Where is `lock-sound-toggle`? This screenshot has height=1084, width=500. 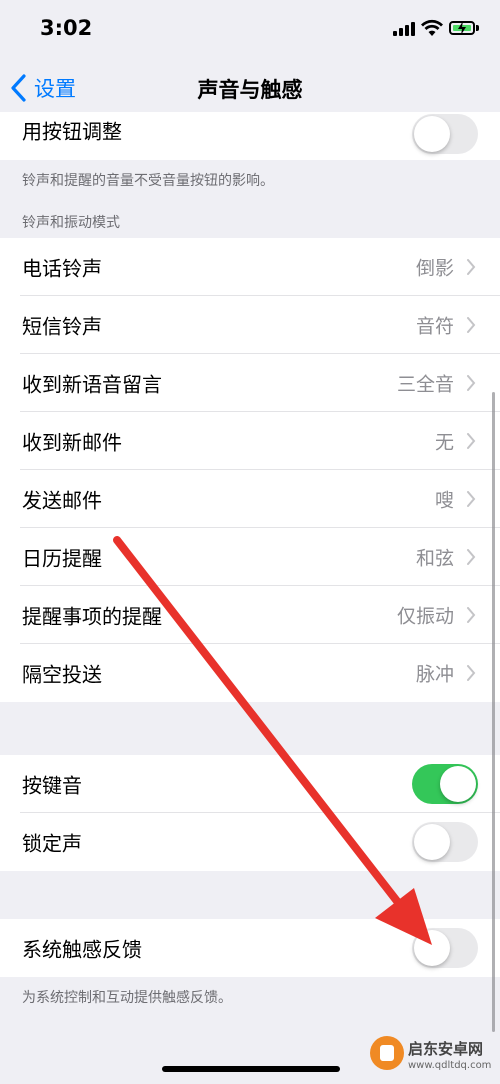 lock-sound-toggle is located at coordinates (445, 842).